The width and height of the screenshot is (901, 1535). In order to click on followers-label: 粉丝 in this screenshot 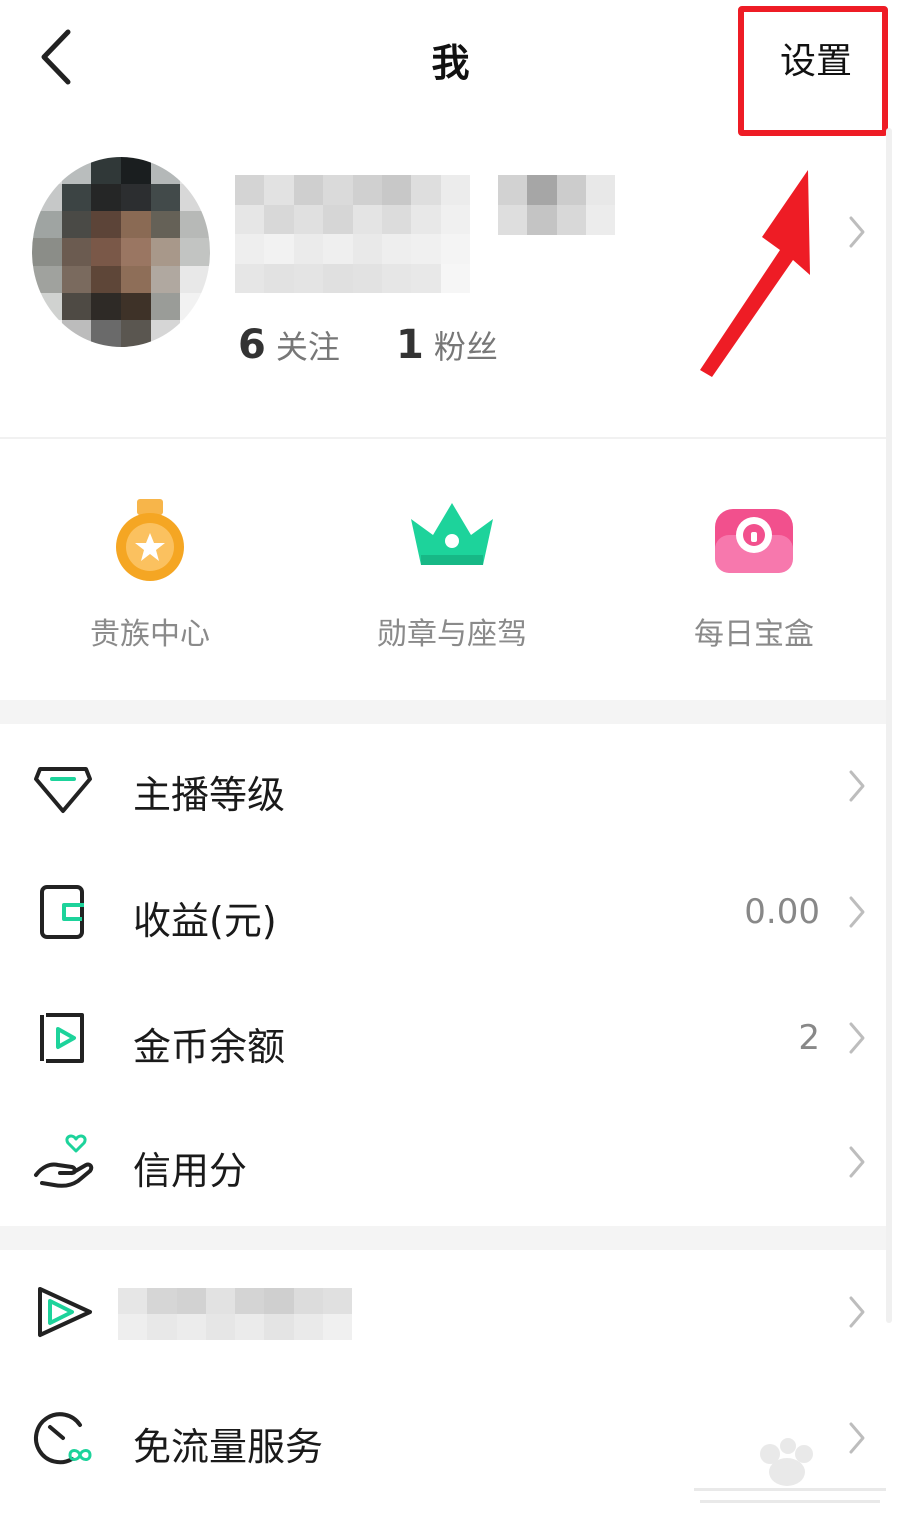, I will do `click(465, 347)`.